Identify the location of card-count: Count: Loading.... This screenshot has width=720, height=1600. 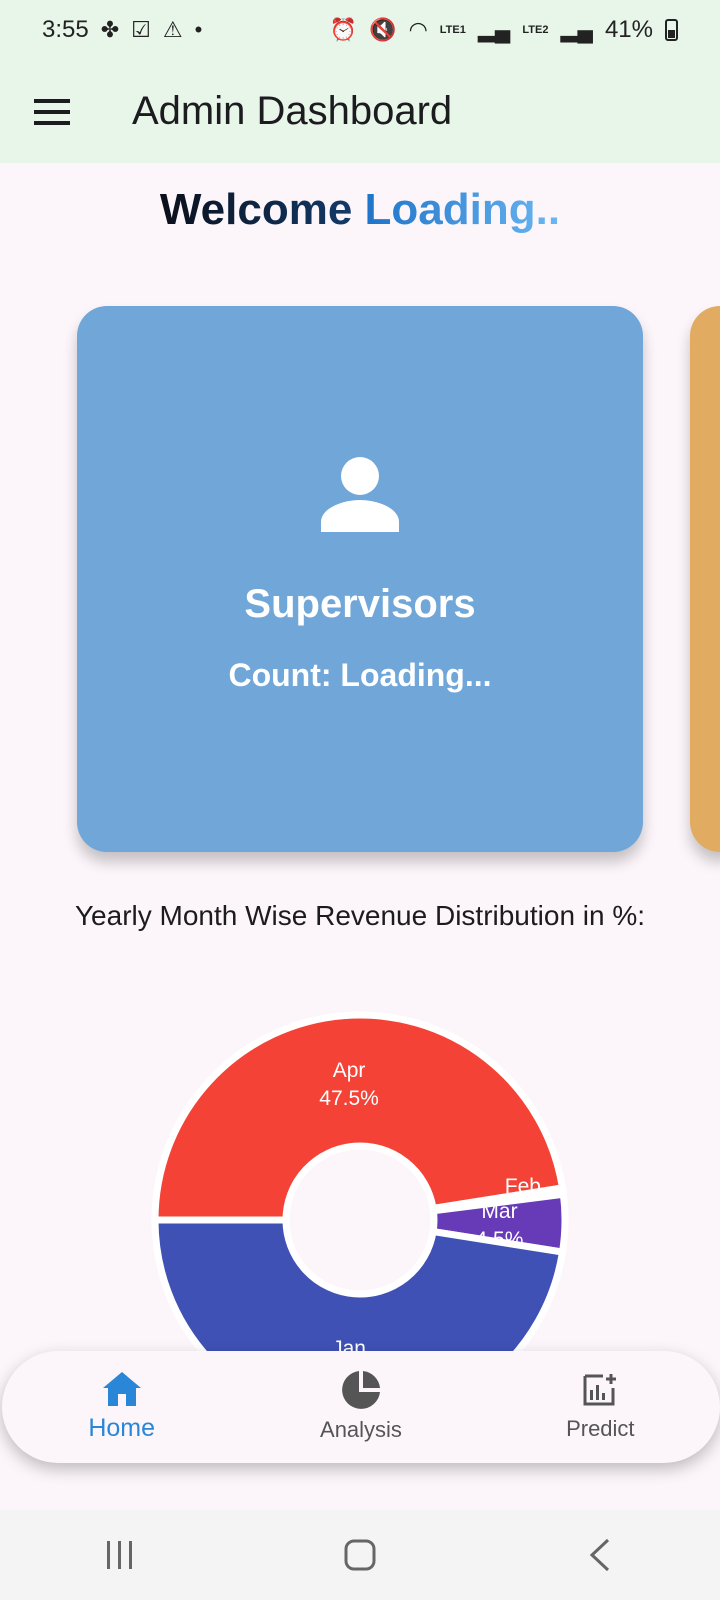
(360, 675).